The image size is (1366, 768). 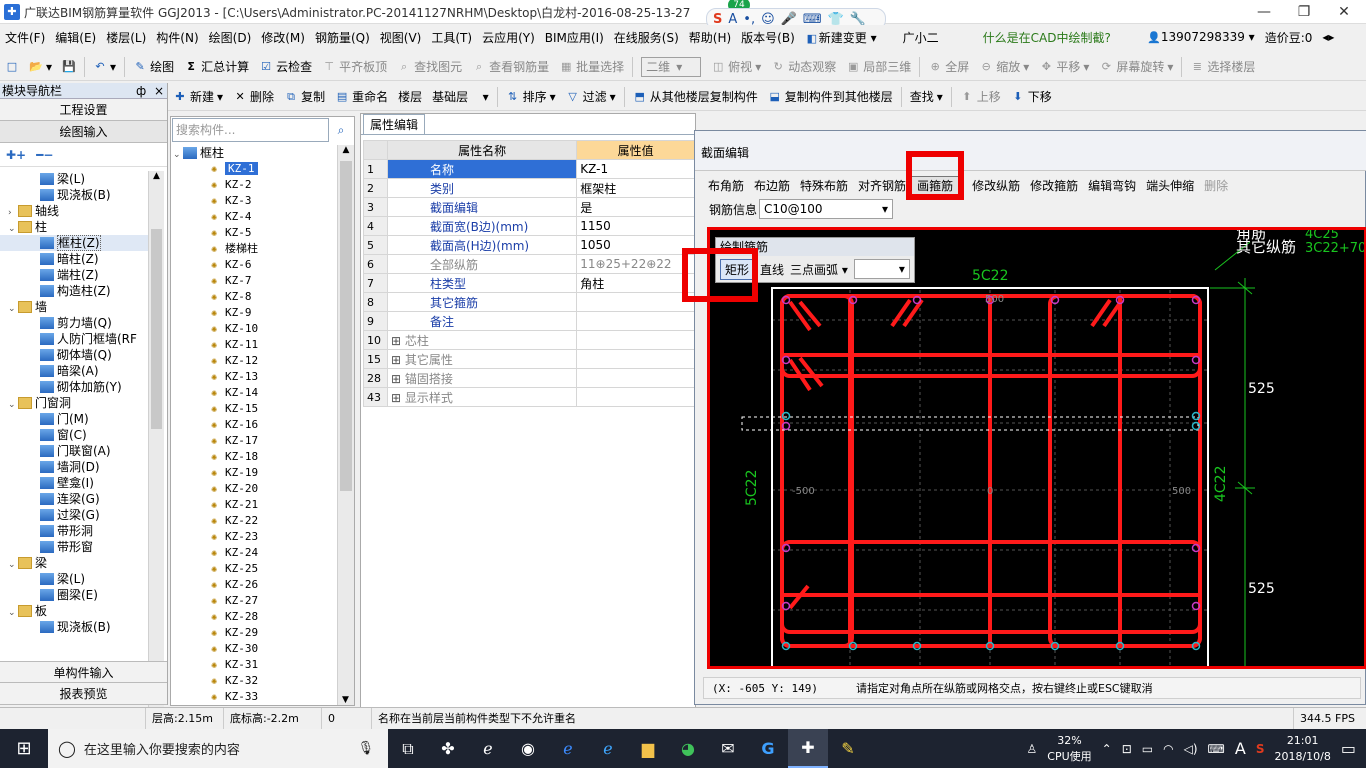 I want to click on nav-group: ⌄ 板, so click(x=74, y=611).